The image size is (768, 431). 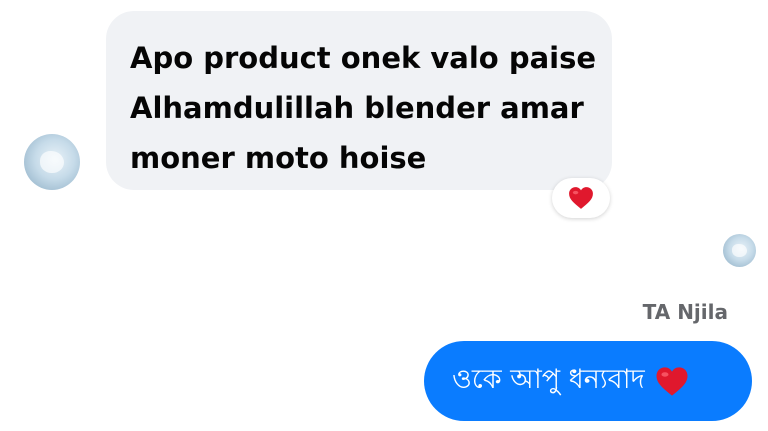 I want to click on sender-name: TA Njila, so click(x=685, y=312).